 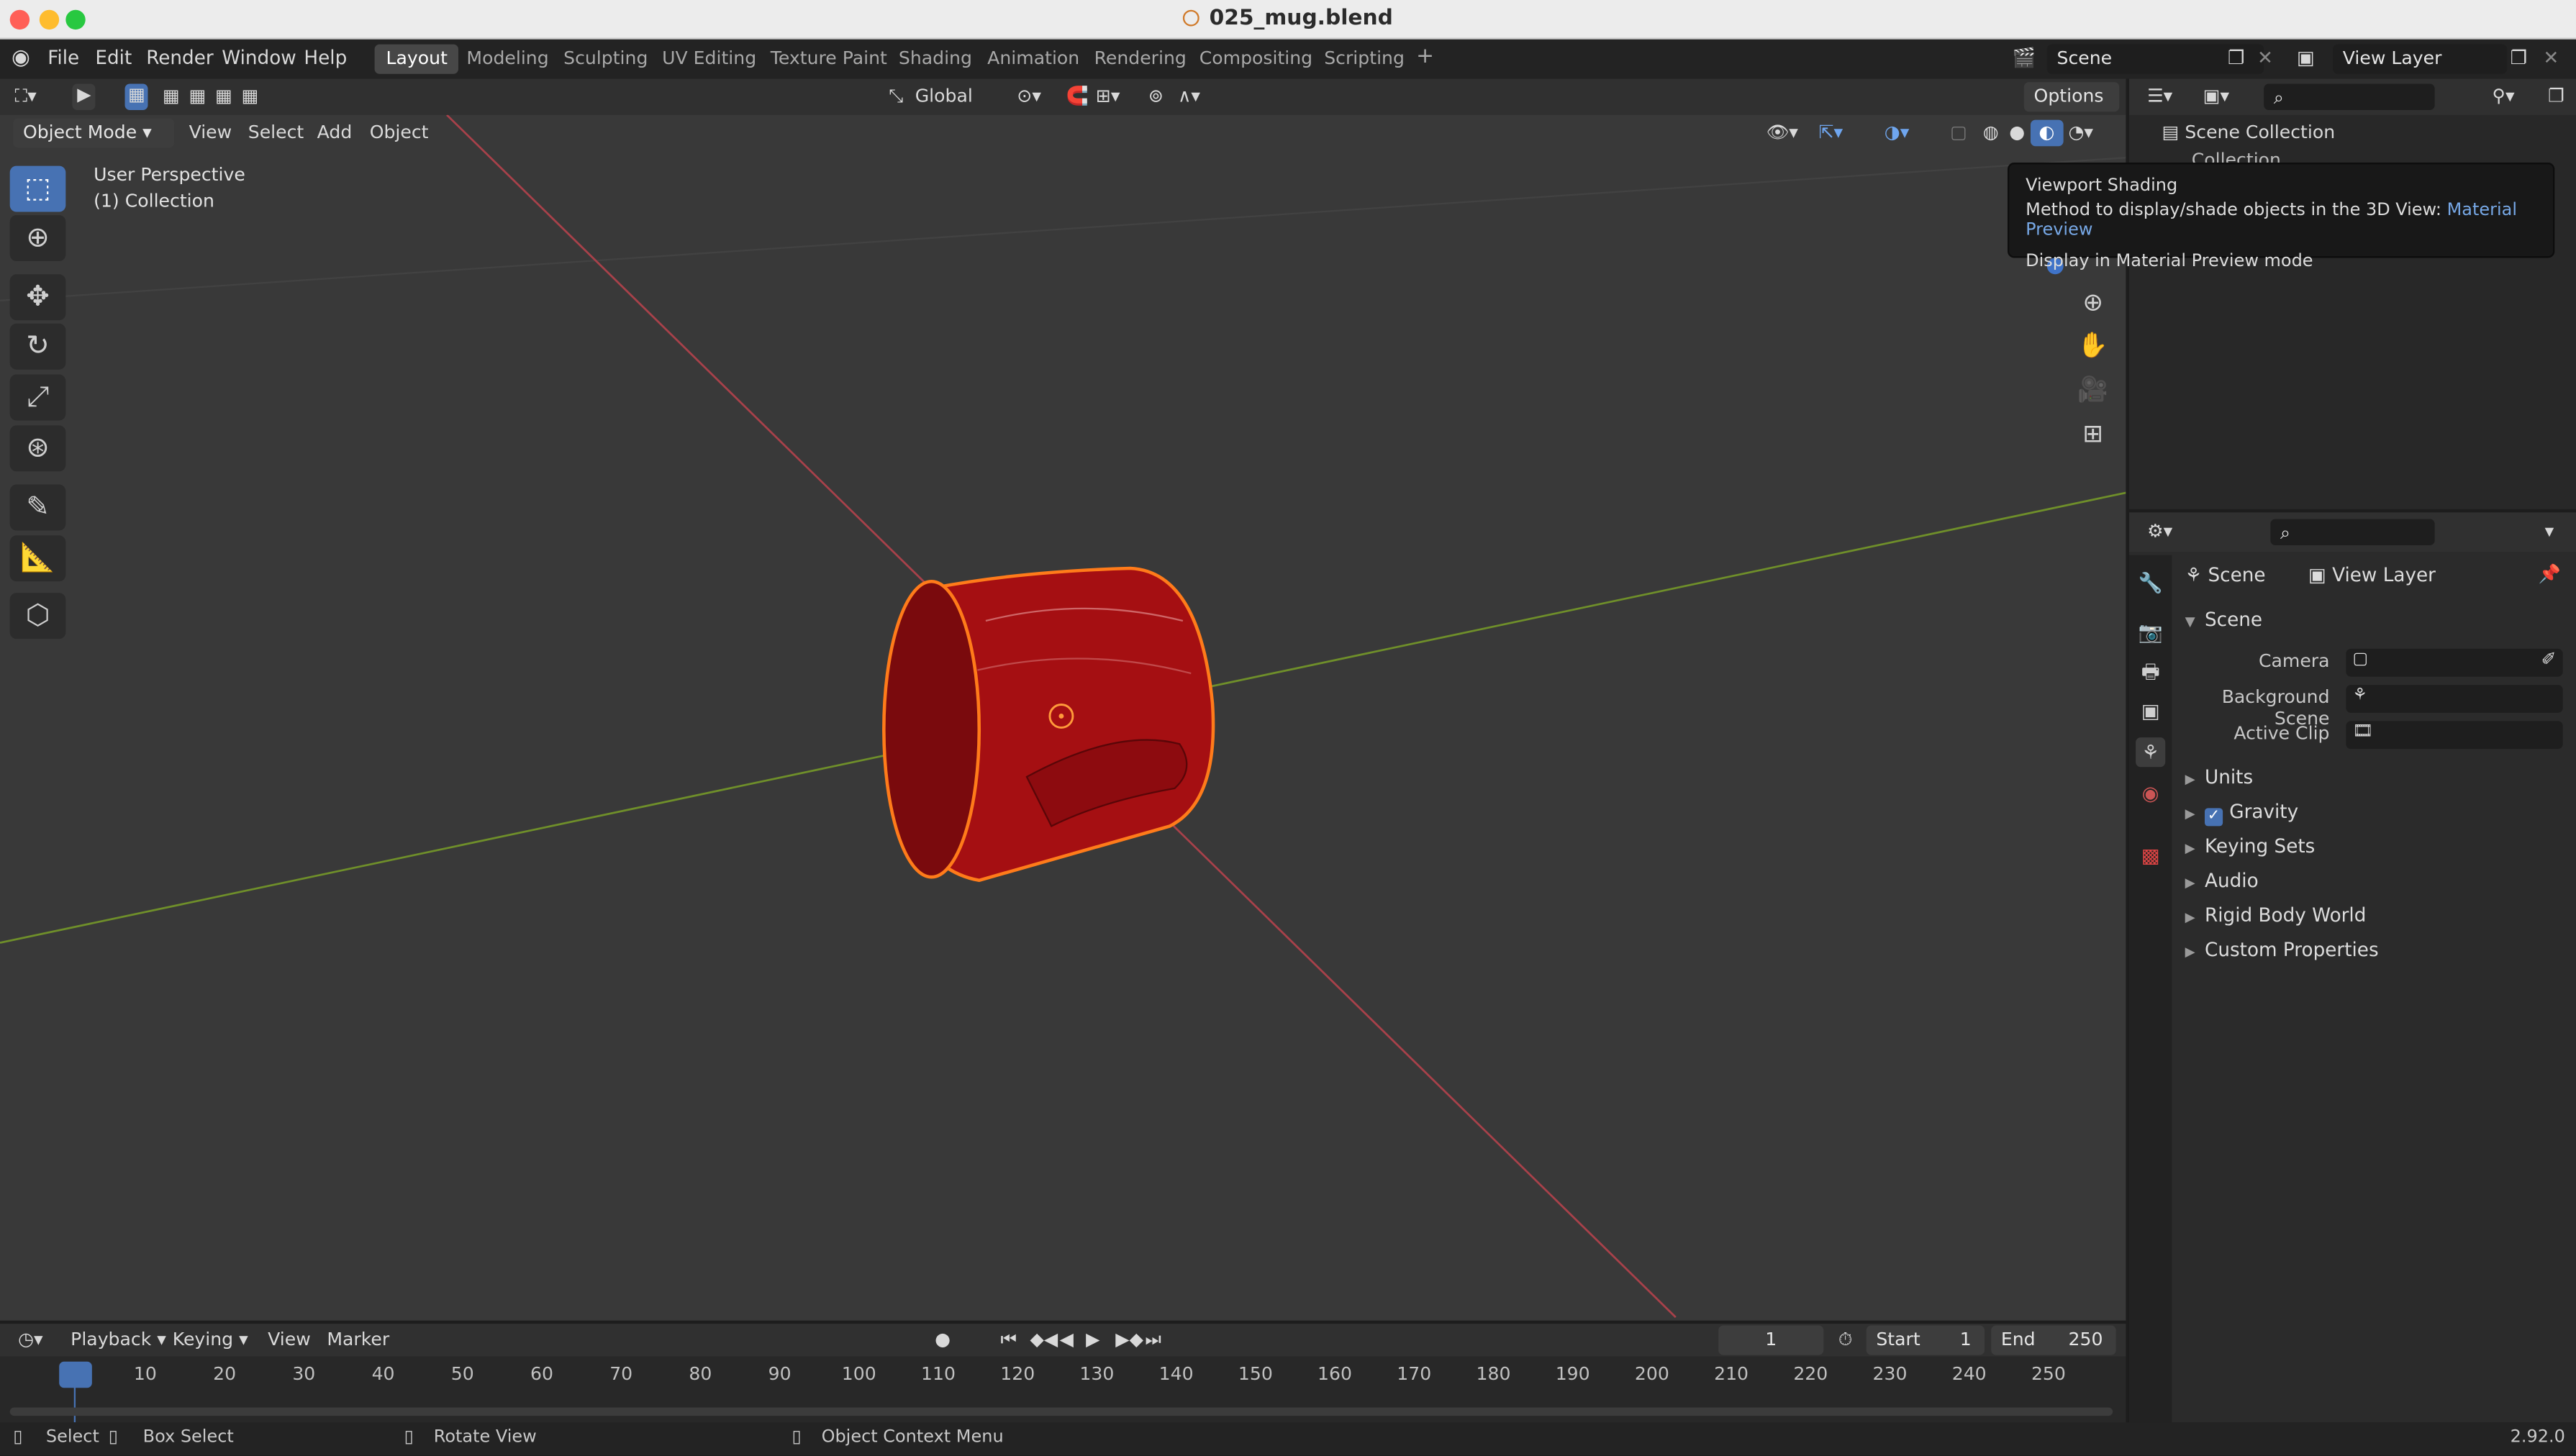 I want to click on properties-editor-icon: ⚙▾, so click(x=2160, y=532).